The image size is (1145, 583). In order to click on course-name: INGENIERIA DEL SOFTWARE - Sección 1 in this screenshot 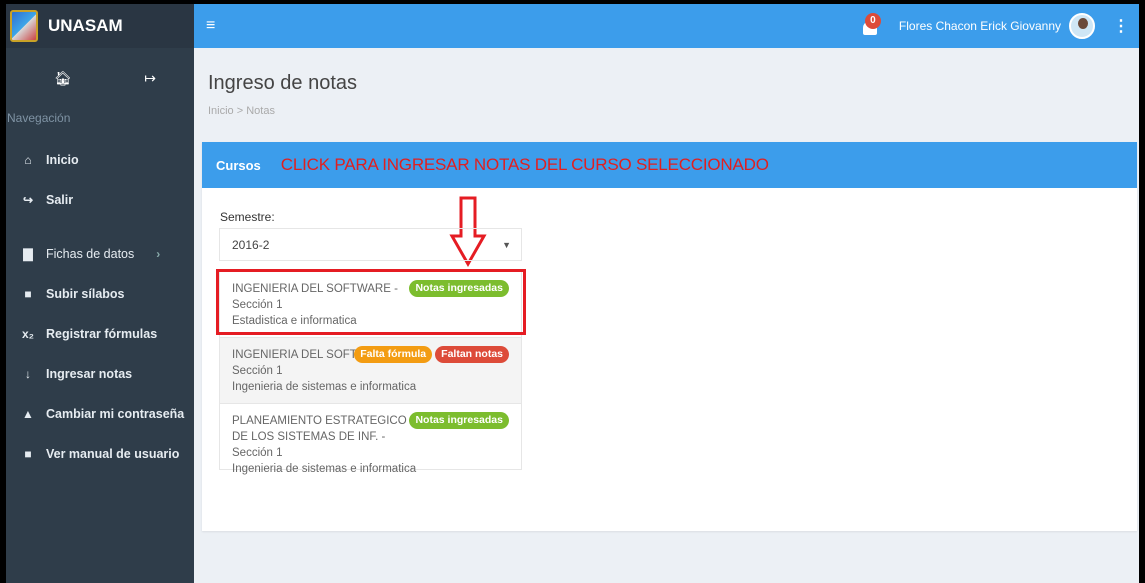, I will do `click(315, 297)`.